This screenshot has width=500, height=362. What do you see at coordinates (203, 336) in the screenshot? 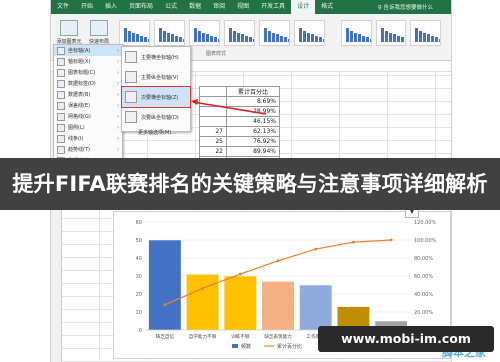
I see `x-tick-label: 自学能力不够` at bounding box center [203, 336].